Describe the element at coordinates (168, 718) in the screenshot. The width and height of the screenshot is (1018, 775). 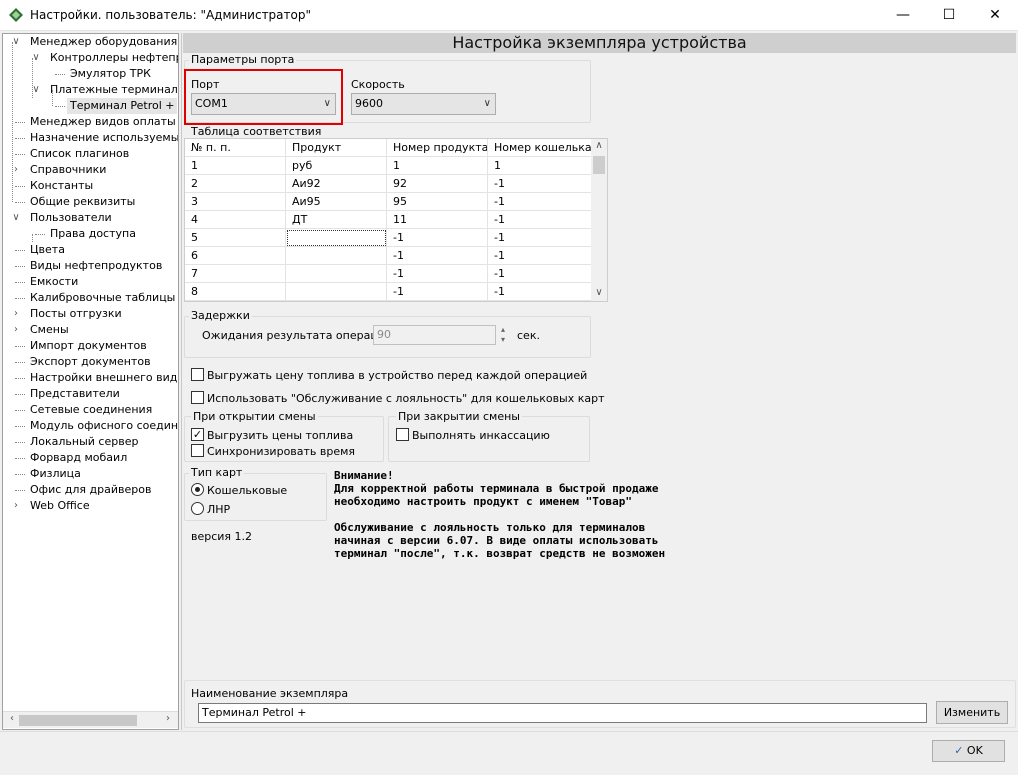
I see `scroll-right-icon: ›` at that location.